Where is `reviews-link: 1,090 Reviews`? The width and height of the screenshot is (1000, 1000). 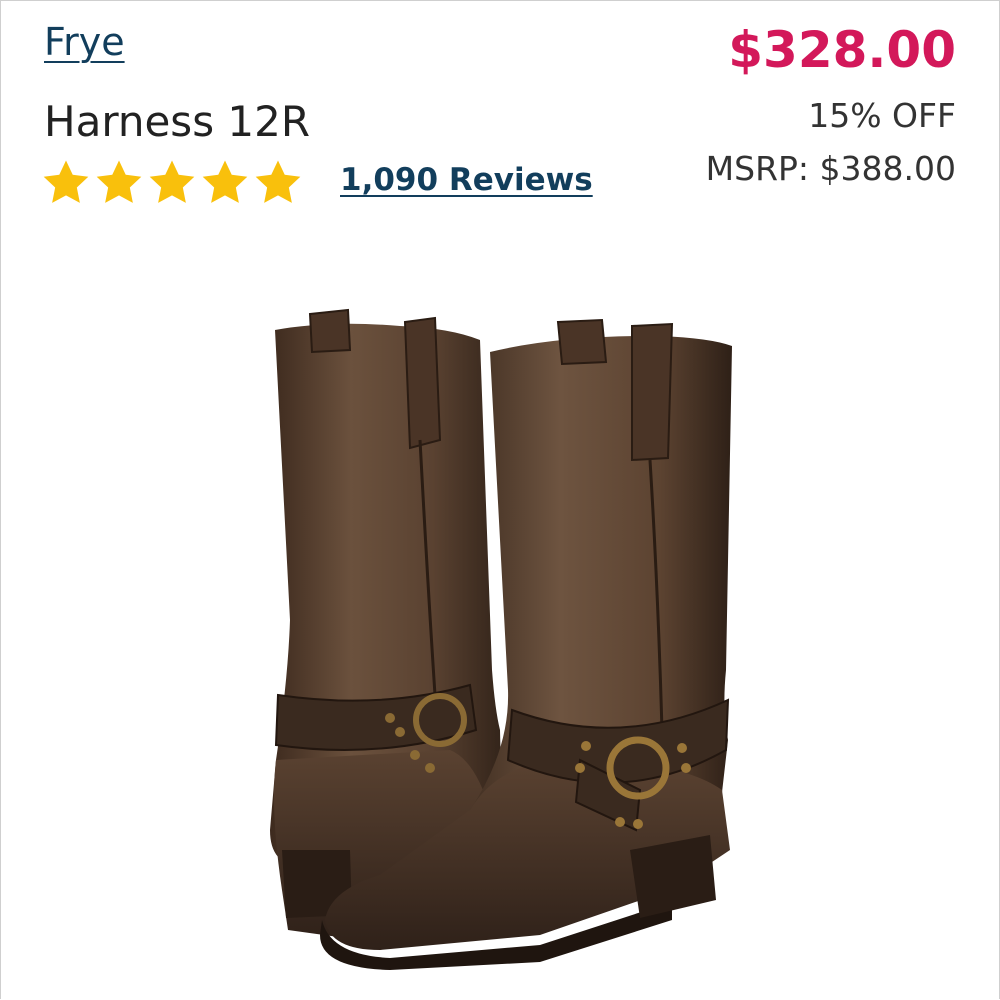 reviews-link: 1,090 Reviews is located at coordinates (466, 180).